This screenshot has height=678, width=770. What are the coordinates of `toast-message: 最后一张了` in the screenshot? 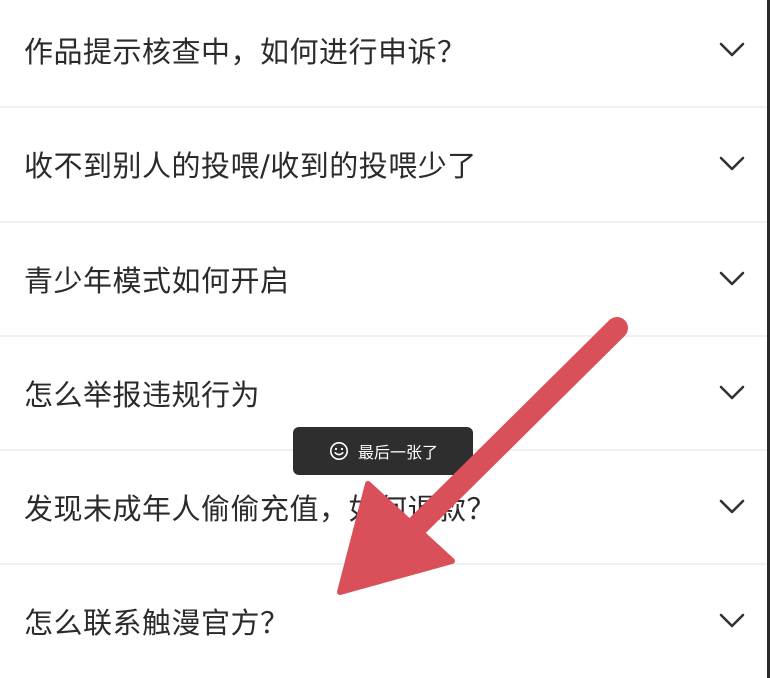 It's located at (397, 452).